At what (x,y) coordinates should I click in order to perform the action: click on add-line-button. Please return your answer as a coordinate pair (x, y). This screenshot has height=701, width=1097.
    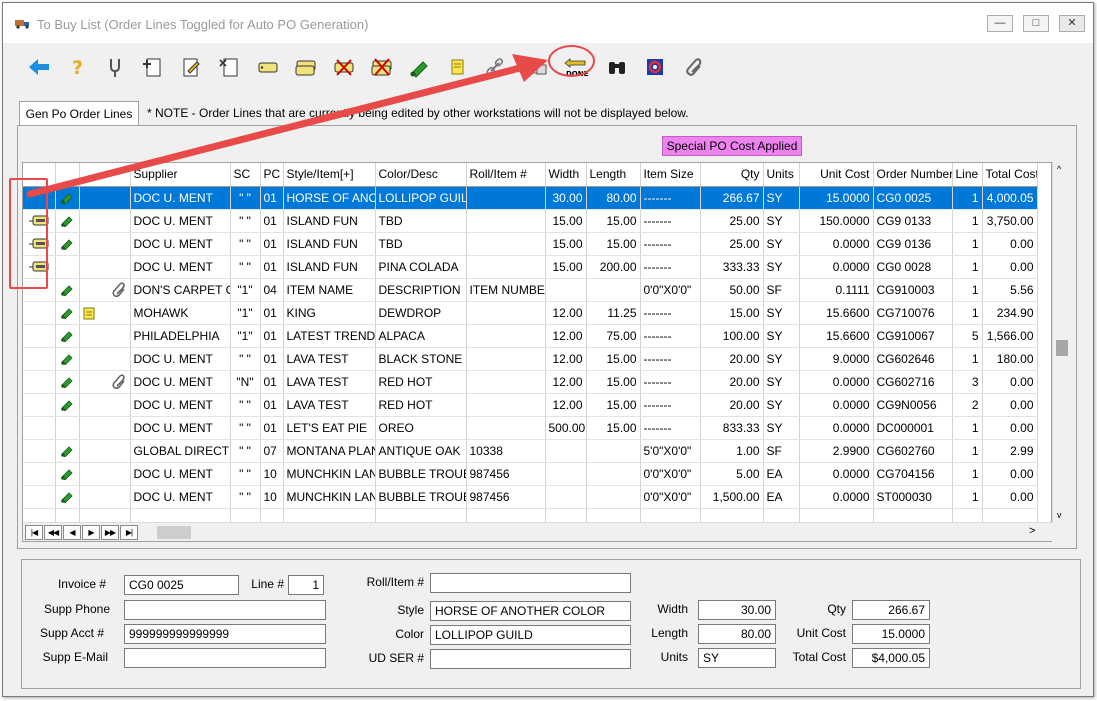
    Looking at the image, I should click on (153, 67).